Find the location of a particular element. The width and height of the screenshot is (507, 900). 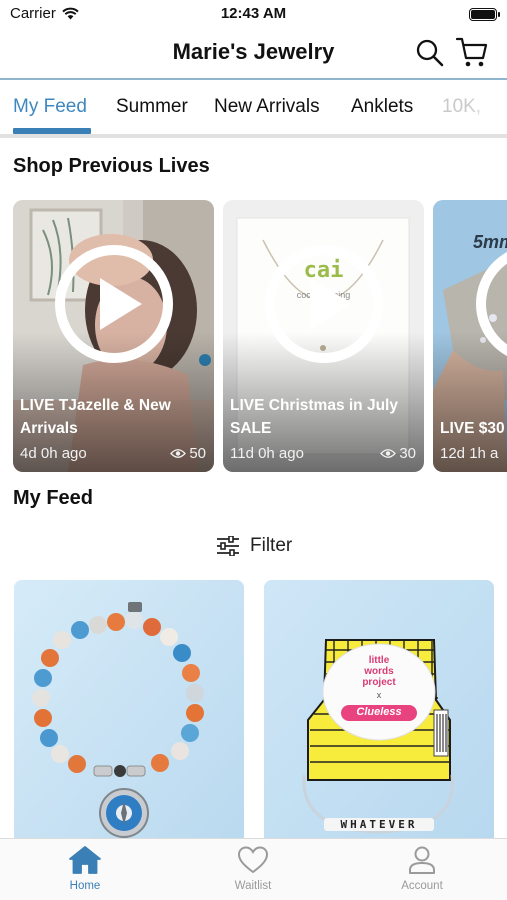

live-time-ago: 12d 1h a is located at coordinates (469, 453).